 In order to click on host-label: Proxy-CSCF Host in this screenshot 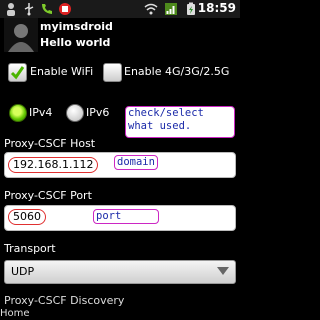, I will do `click(50, 143)`.